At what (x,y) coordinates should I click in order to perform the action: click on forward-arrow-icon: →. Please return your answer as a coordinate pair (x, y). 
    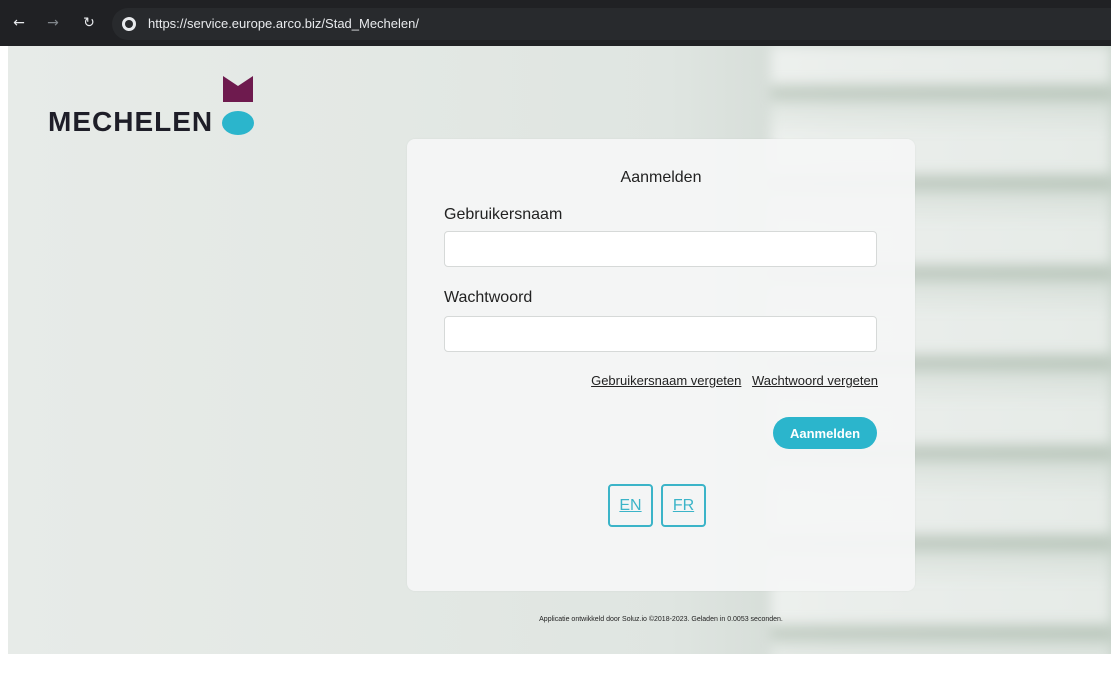
    Looking at the image, I should click on (53, 23).